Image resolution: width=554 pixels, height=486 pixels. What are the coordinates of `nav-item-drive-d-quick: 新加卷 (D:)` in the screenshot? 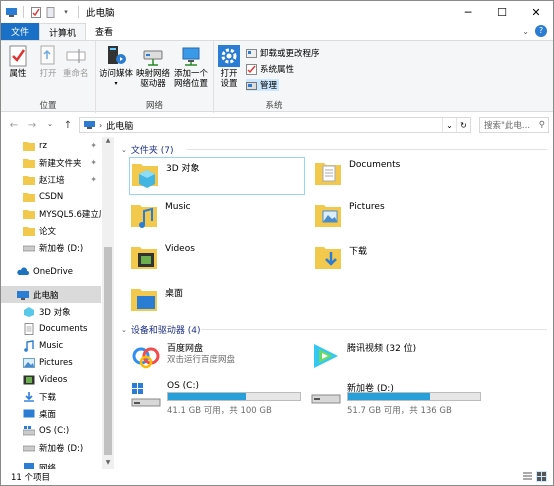 It's located at (51, 247).